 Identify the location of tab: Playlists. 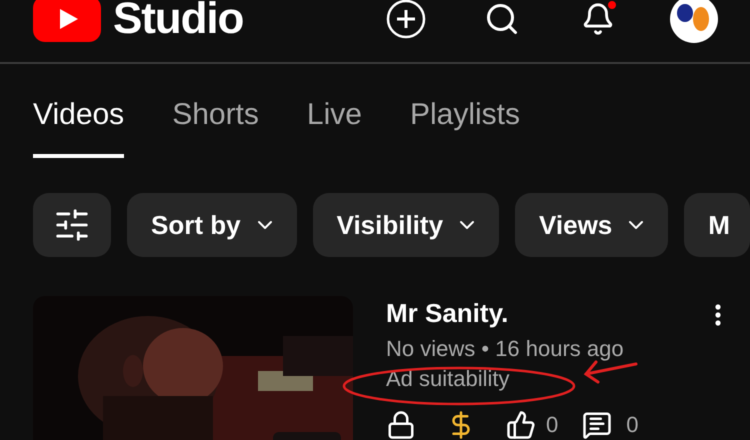
(465, 129).